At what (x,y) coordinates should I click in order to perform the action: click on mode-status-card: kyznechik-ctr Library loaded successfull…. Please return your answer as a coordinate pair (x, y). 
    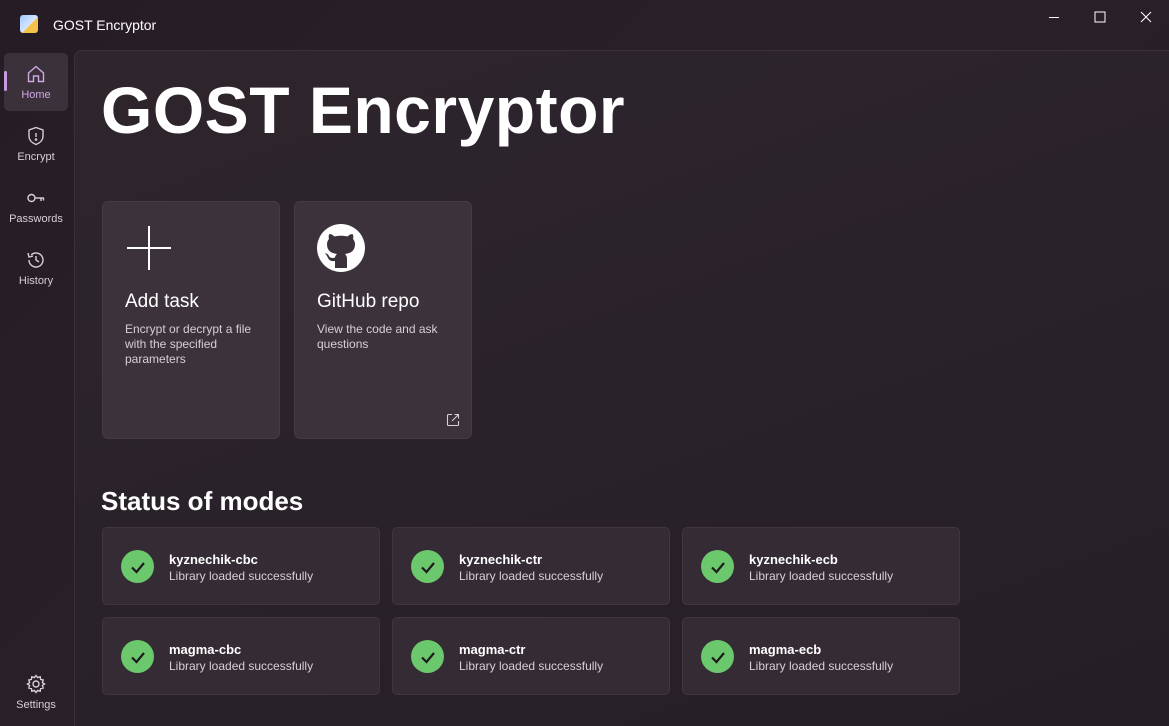
    Looking at the image, I should click on (531, 566).